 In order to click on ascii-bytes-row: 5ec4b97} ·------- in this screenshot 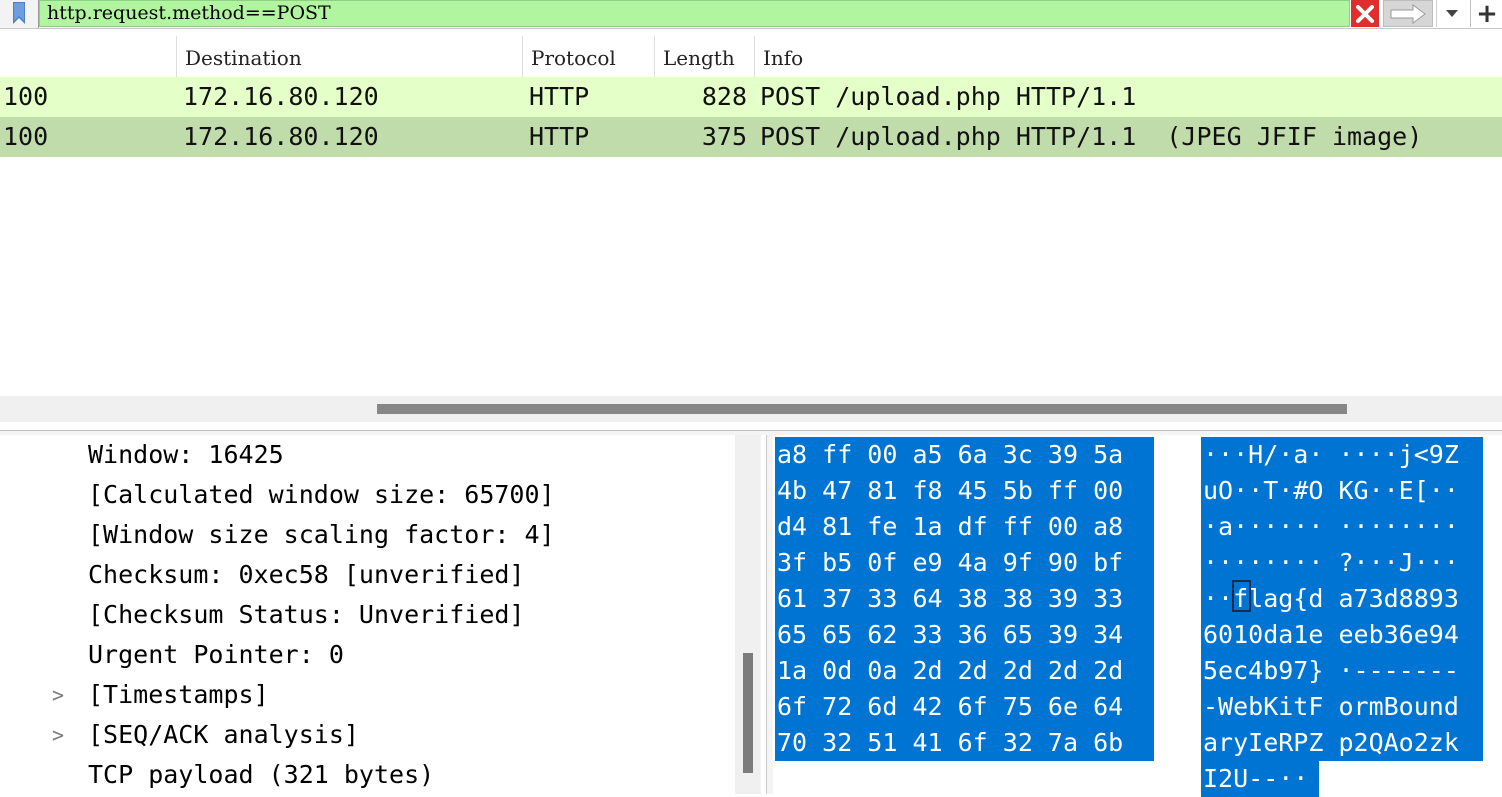, I will do `click(1342, 671)`.